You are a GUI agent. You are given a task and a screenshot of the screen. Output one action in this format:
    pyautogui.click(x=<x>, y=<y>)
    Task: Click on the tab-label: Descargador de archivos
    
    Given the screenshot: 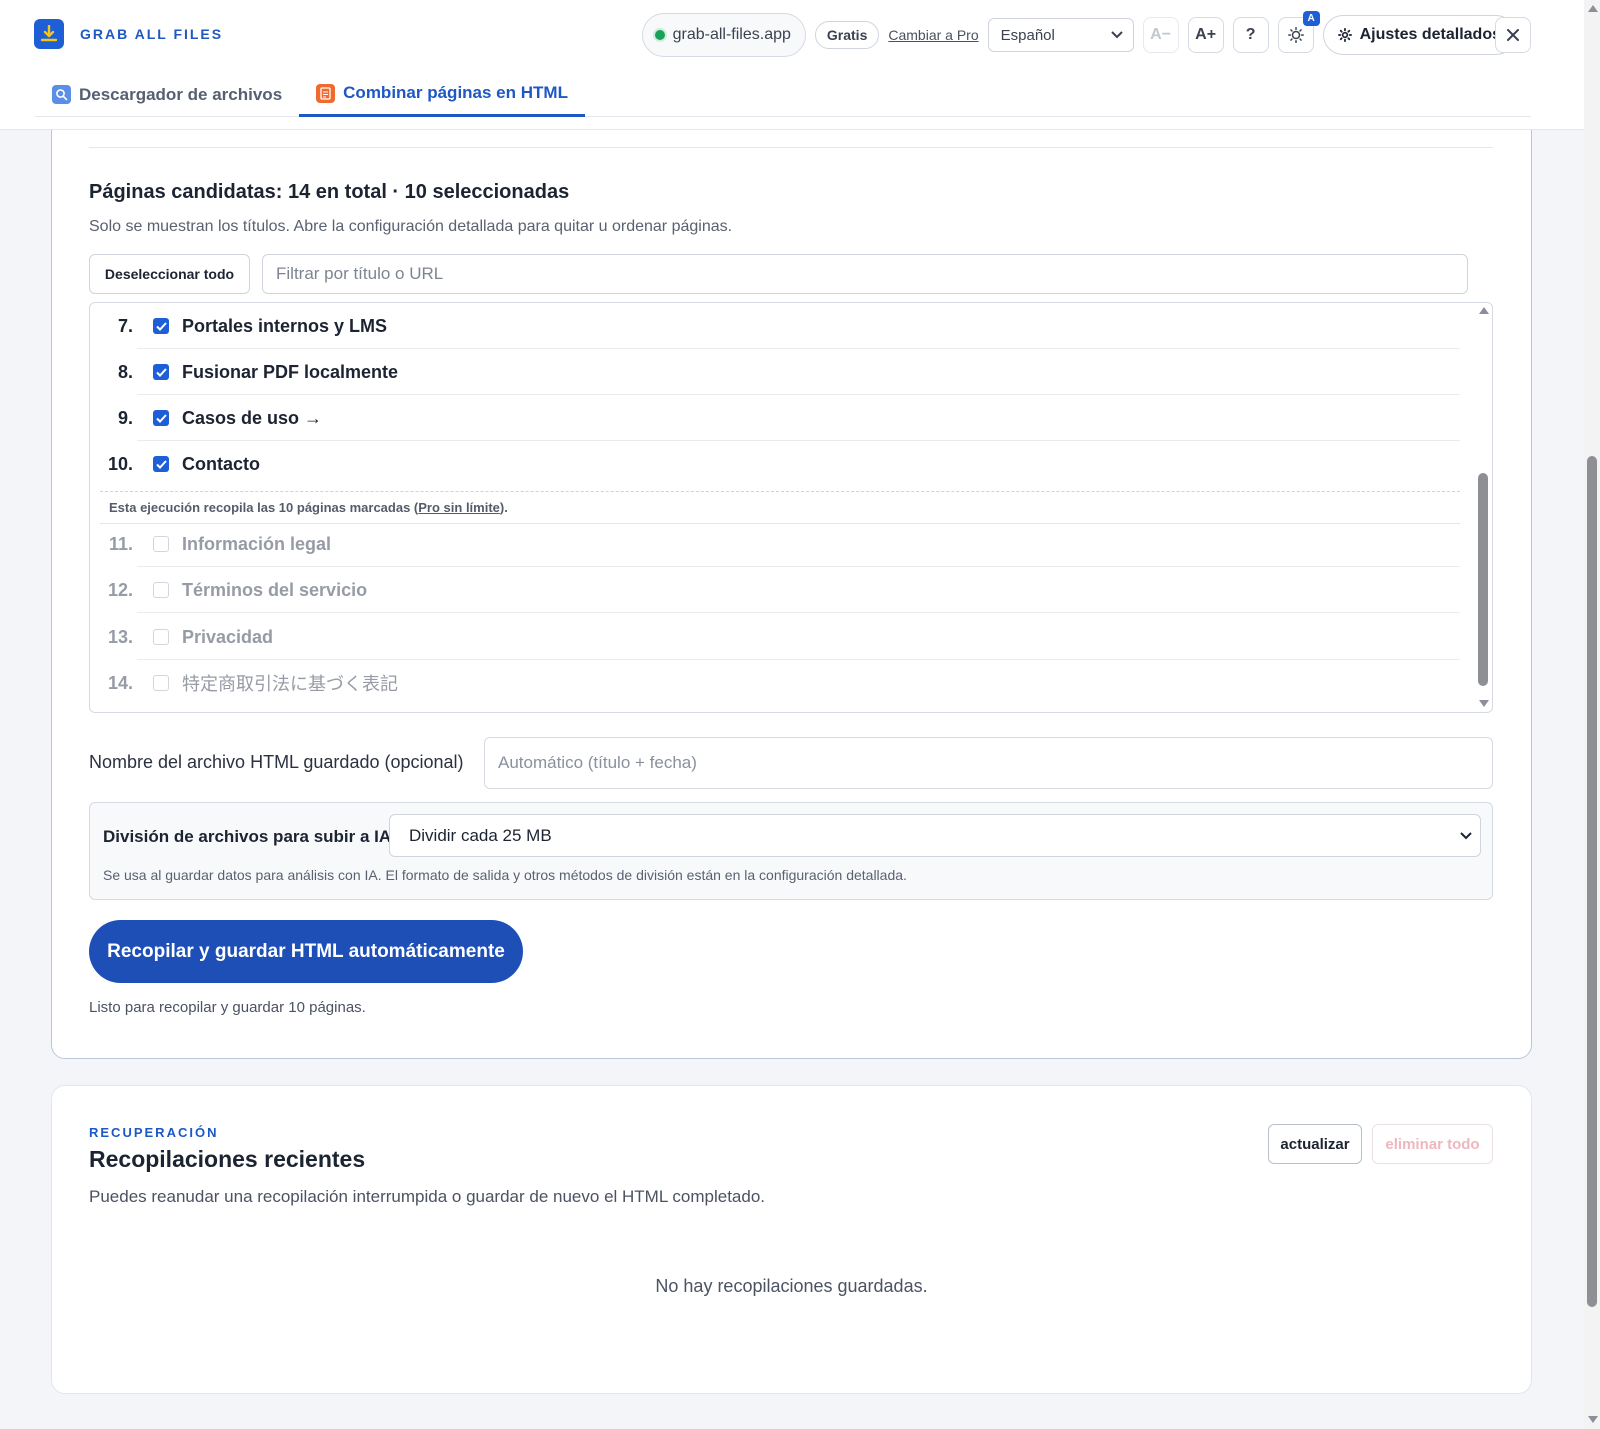 What is the action you would take?
    pyautogui.click(x=181, y=94)
    